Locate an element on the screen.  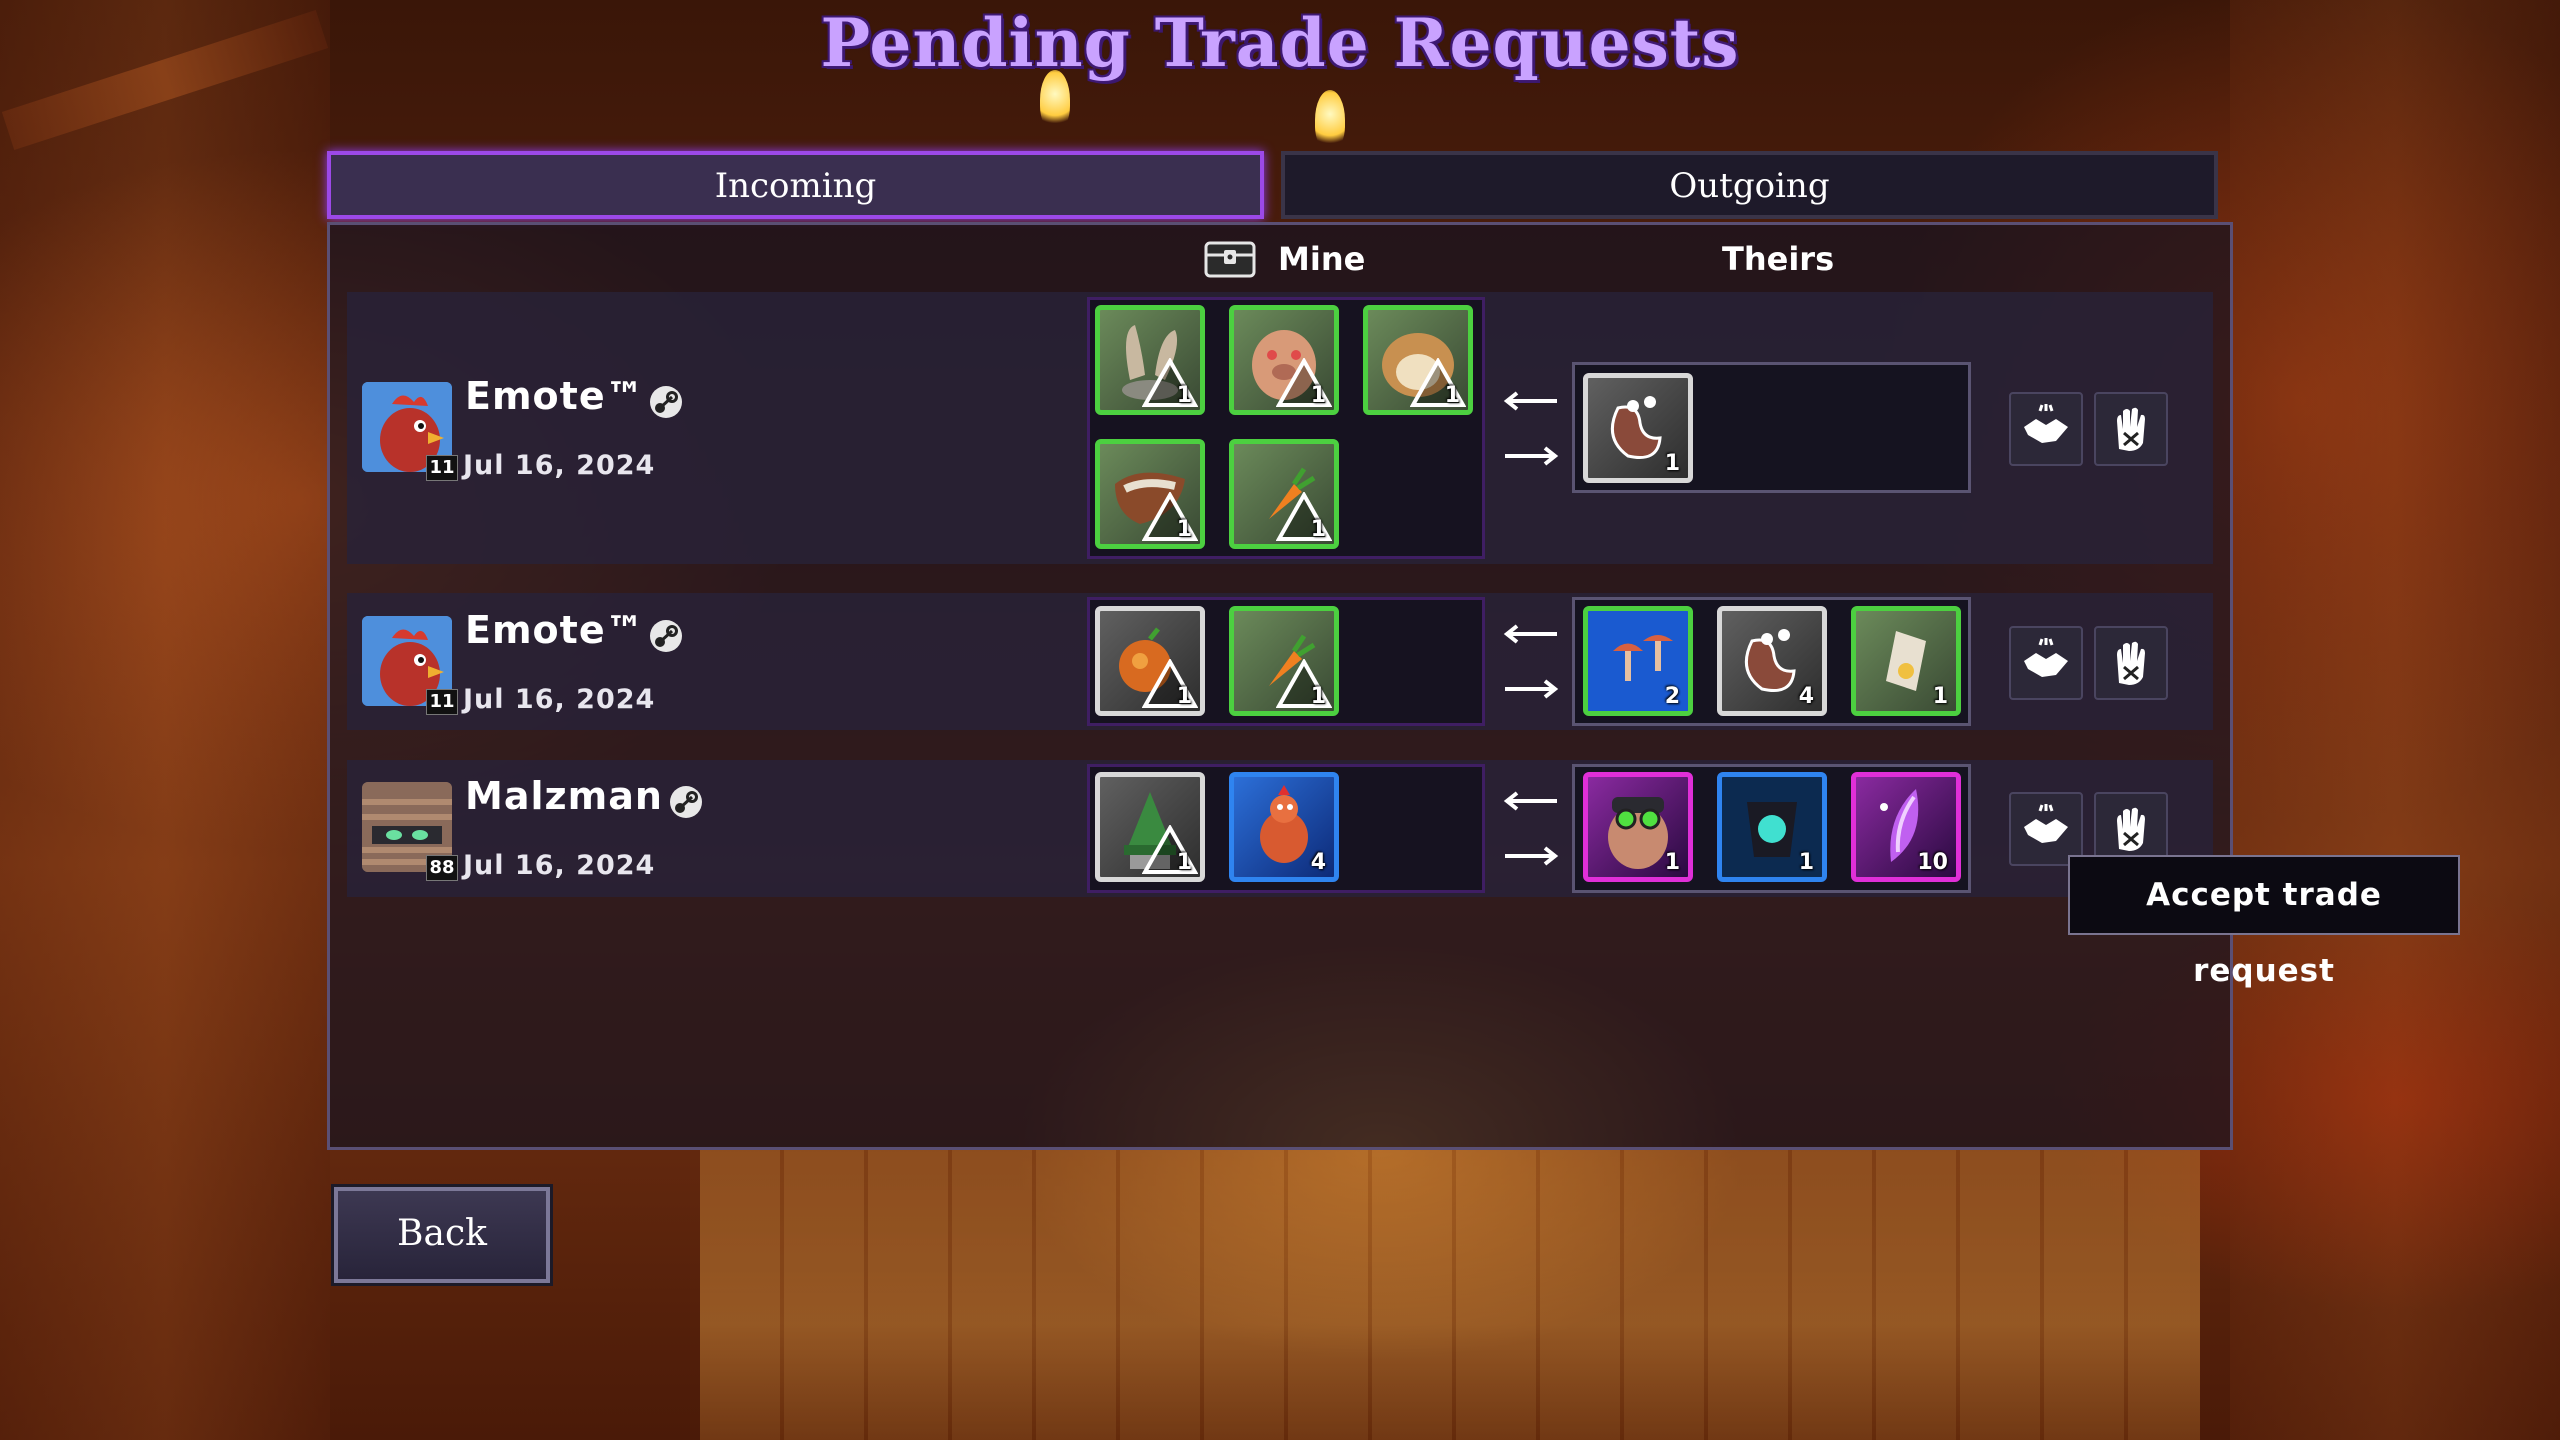
tab-incoming: Incoming is located at coordinates (795, 185).